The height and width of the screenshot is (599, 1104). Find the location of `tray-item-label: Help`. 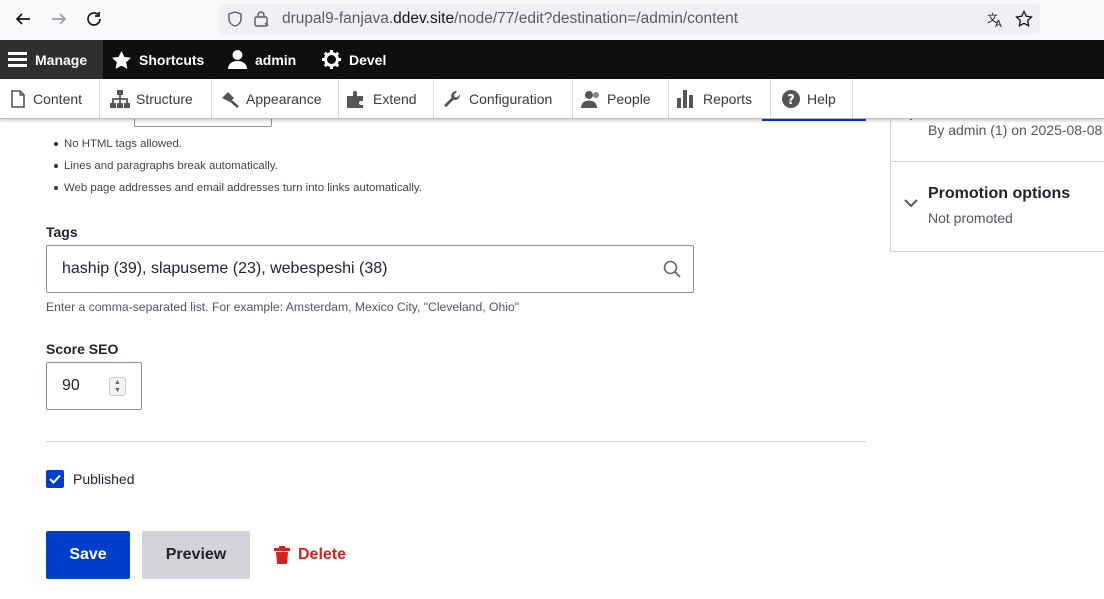

tray-item-label: Help is located at coordinates (821, 98).